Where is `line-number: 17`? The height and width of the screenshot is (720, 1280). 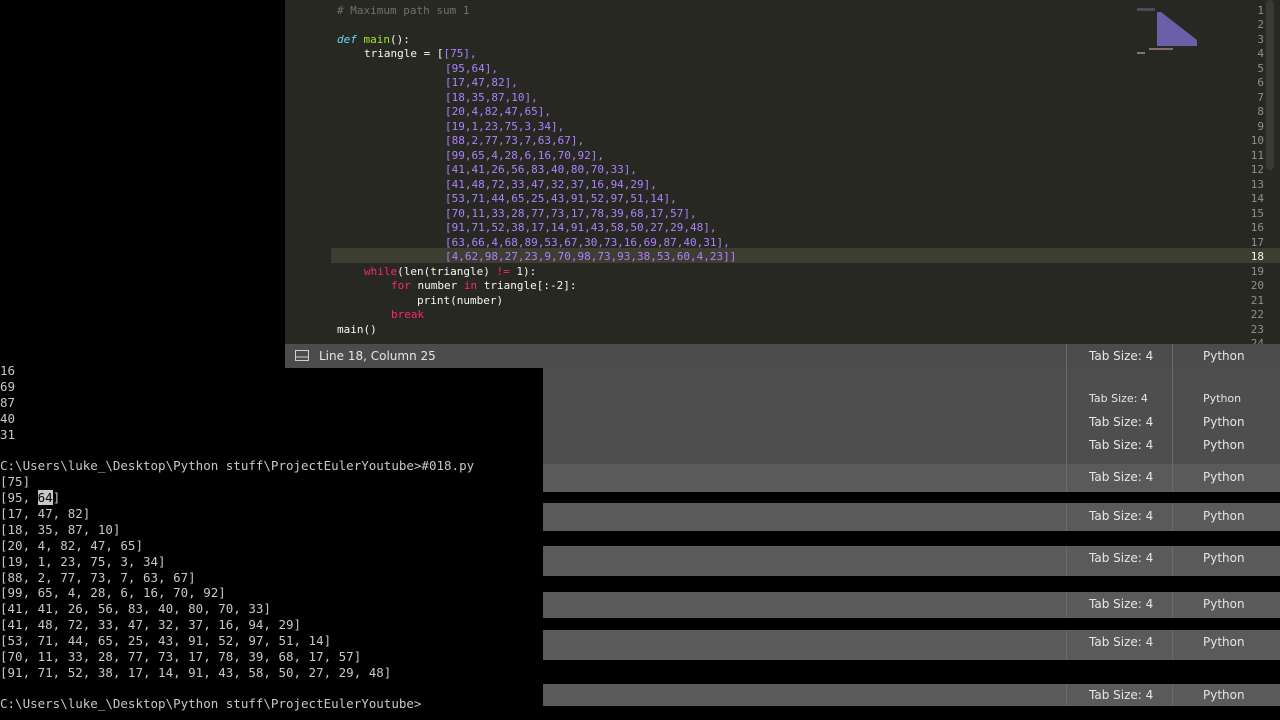 line-number: 17 is located at coordinates (1257, 242).